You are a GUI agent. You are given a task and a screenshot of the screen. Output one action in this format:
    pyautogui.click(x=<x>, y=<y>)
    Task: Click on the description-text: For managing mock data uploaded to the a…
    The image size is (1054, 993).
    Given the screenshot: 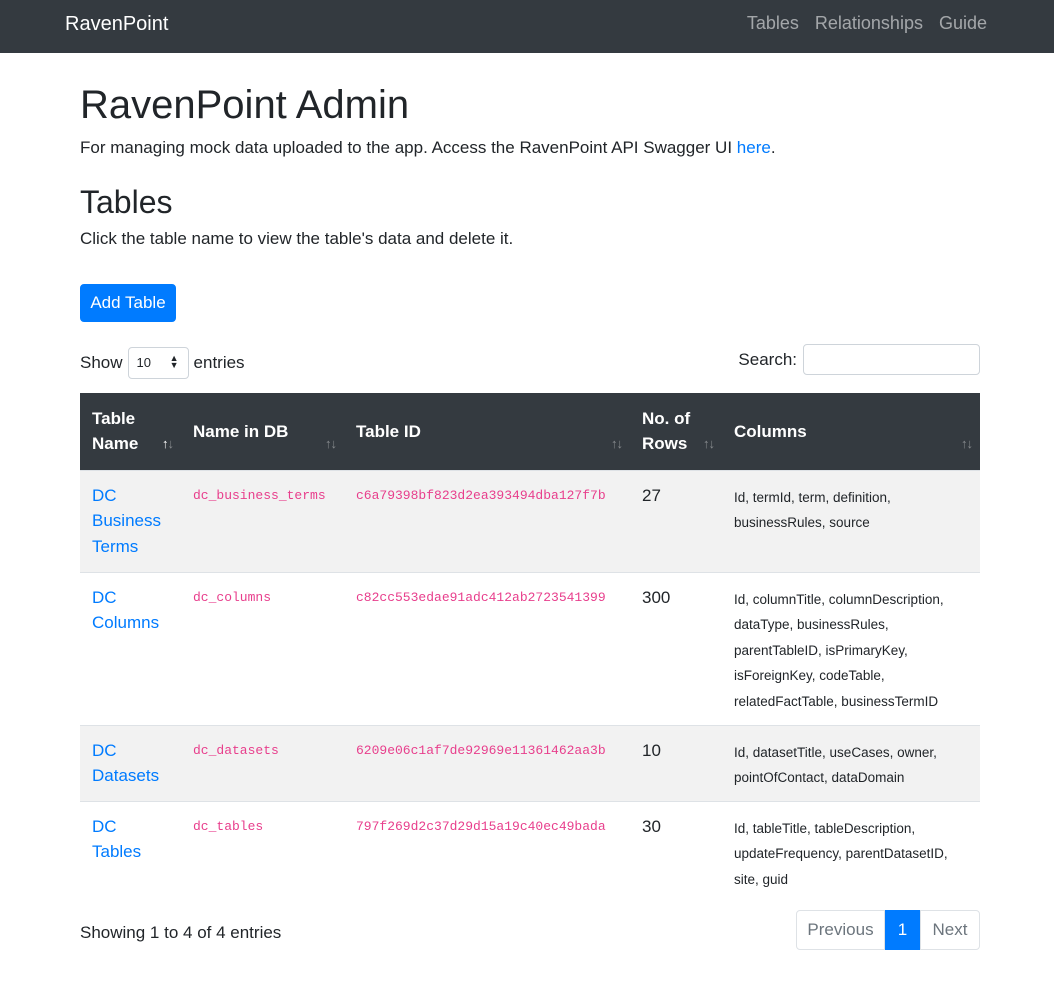 What is the action you would take?
    pyautogui.click(x=408, y=147)
    